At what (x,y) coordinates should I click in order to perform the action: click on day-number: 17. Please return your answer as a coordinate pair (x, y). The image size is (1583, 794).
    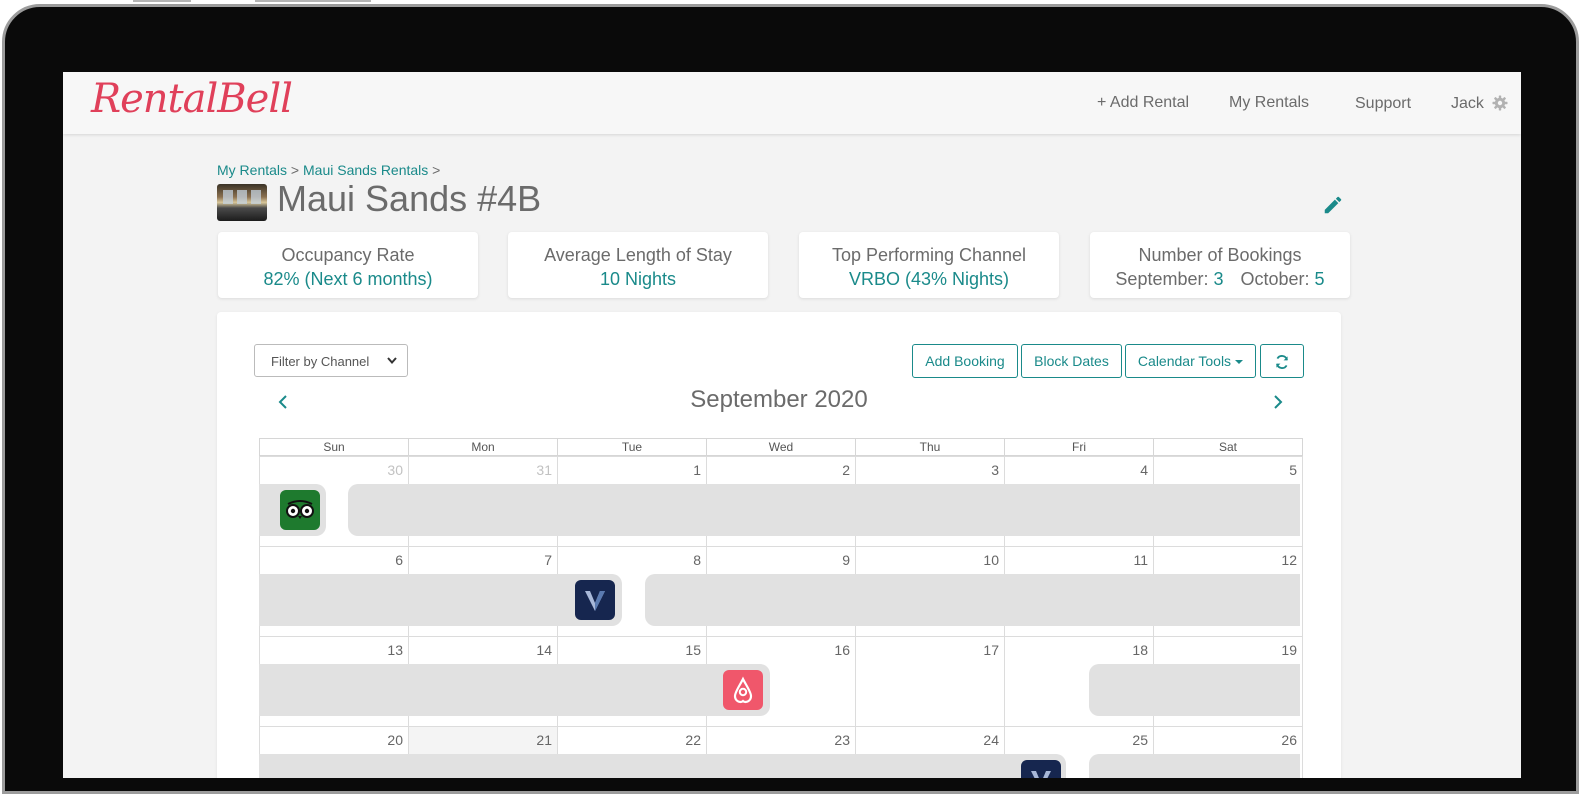
    Looking at the image, I should click on (991, 650).